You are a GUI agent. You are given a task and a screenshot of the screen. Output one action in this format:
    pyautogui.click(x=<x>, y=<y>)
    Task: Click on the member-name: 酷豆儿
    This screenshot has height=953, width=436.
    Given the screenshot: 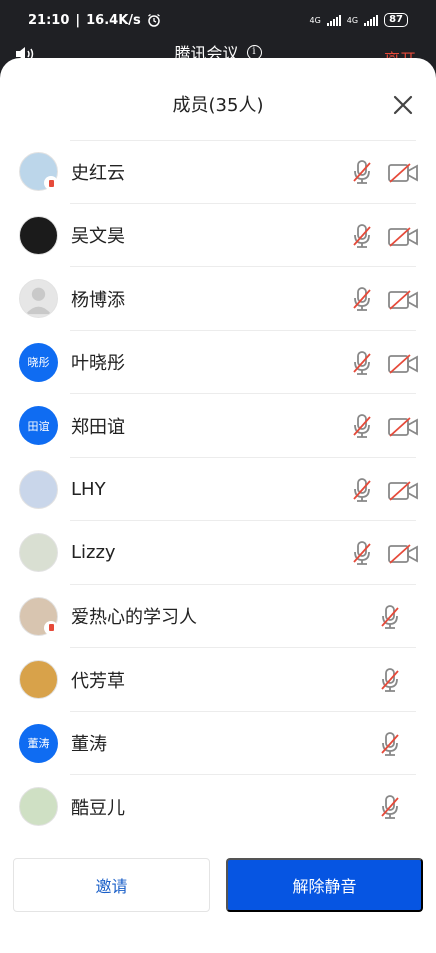 What is the action you would take?
    pyautogui.click(x=98, y=808)
    